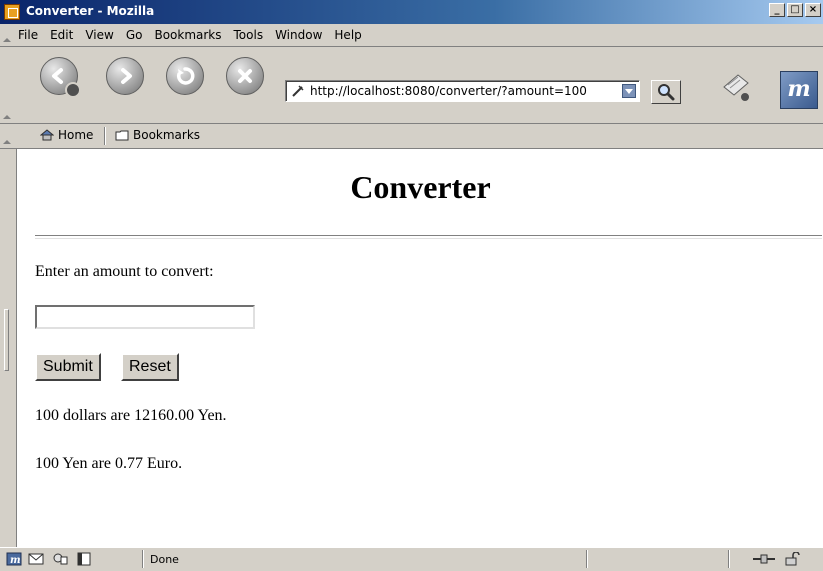  Describe the element at coordinates (99, 35) in the screenshot. I see `menu-view: View` at that location.